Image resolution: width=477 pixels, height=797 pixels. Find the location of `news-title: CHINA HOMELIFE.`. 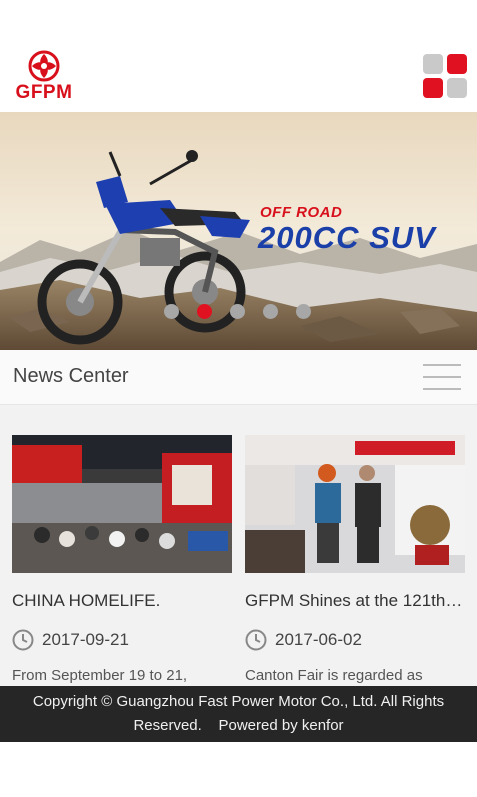

news-title: CHINA HOMELIFE. is located at coordinates (122, 601).